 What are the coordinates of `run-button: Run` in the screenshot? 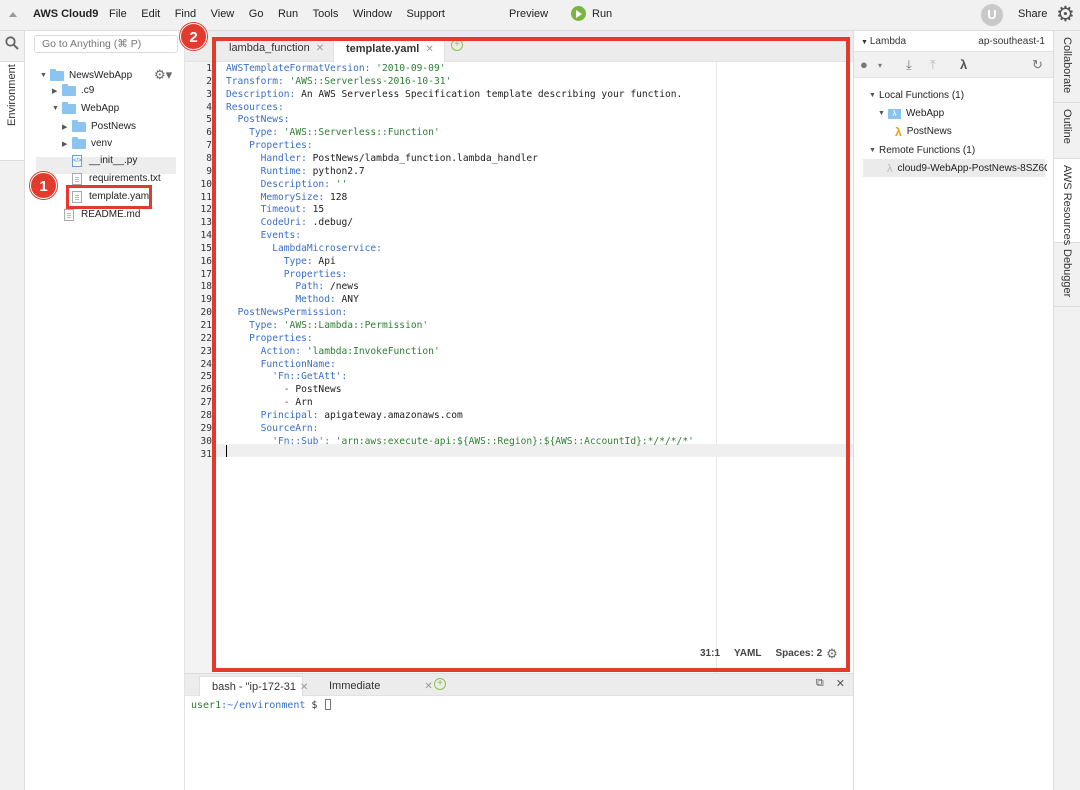 It's located at (591, 13).